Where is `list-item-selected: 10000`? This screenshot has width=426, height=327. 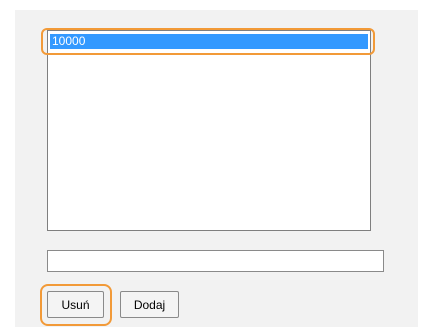
list-item-selected: 10000 is located at coordinates (209, 41).